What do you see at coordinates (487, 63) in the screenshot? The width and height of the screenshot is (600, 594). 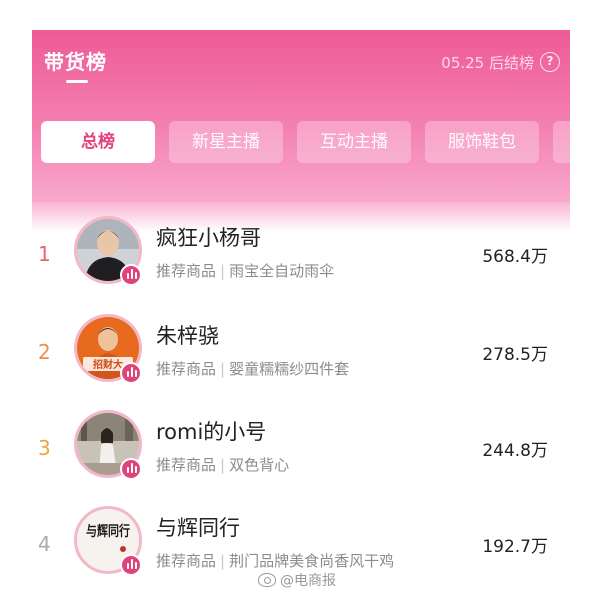 I see `settlement-date: 05.25 后结榜` at bounding box center [487, 63].